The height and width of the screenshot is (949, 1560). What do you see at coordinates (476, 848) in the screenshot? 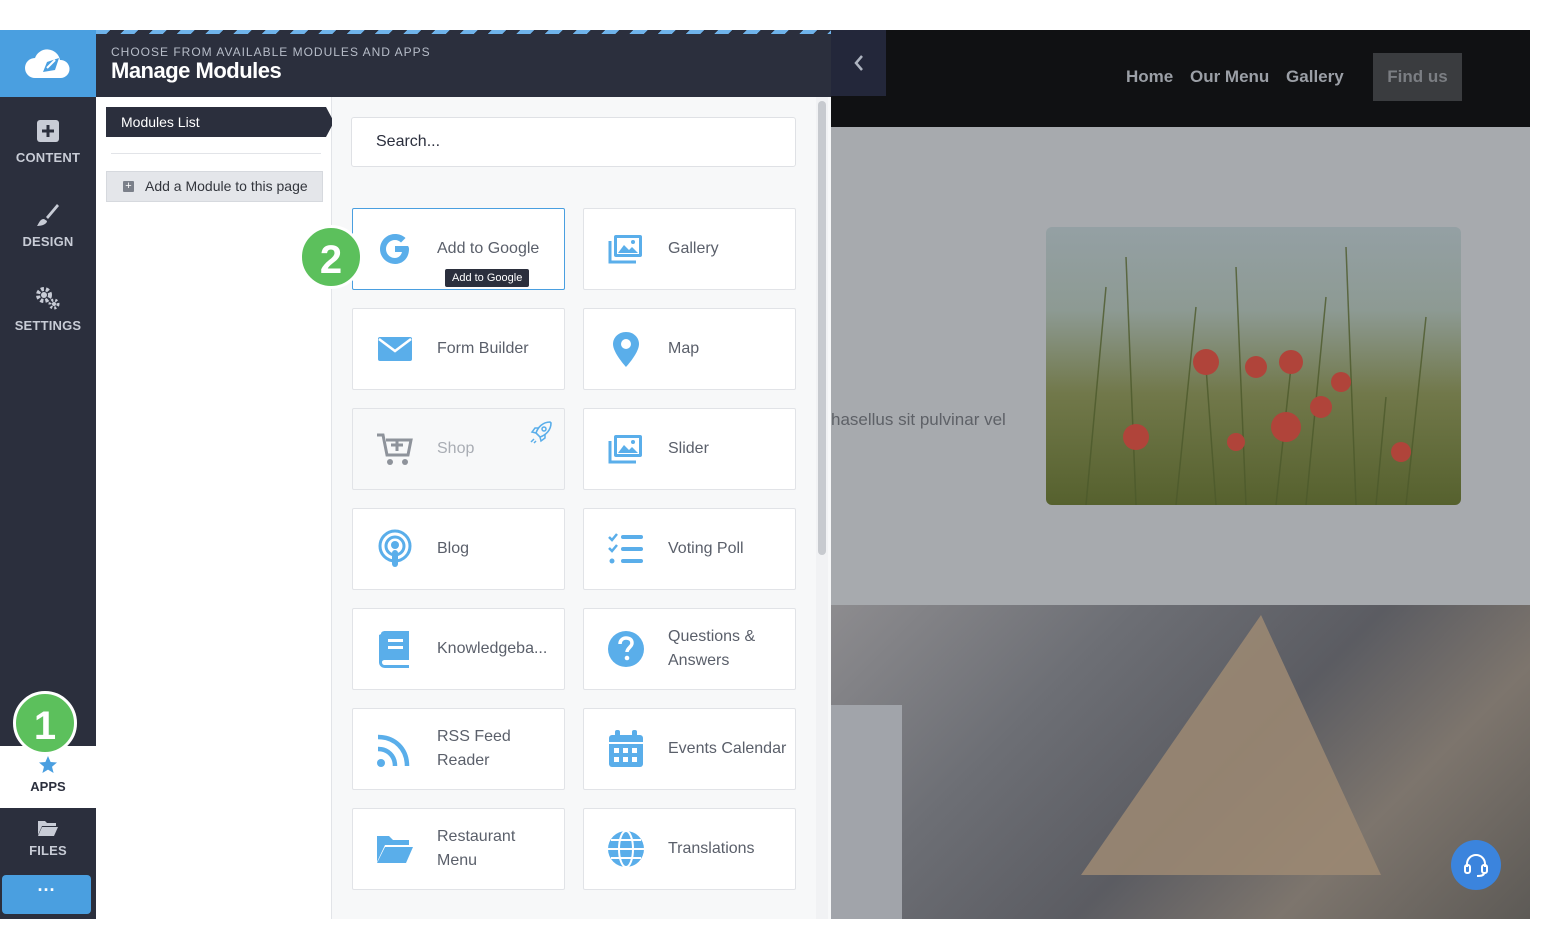
I see `module-label: Restaurant Menu` at bounding box center [476, 848].